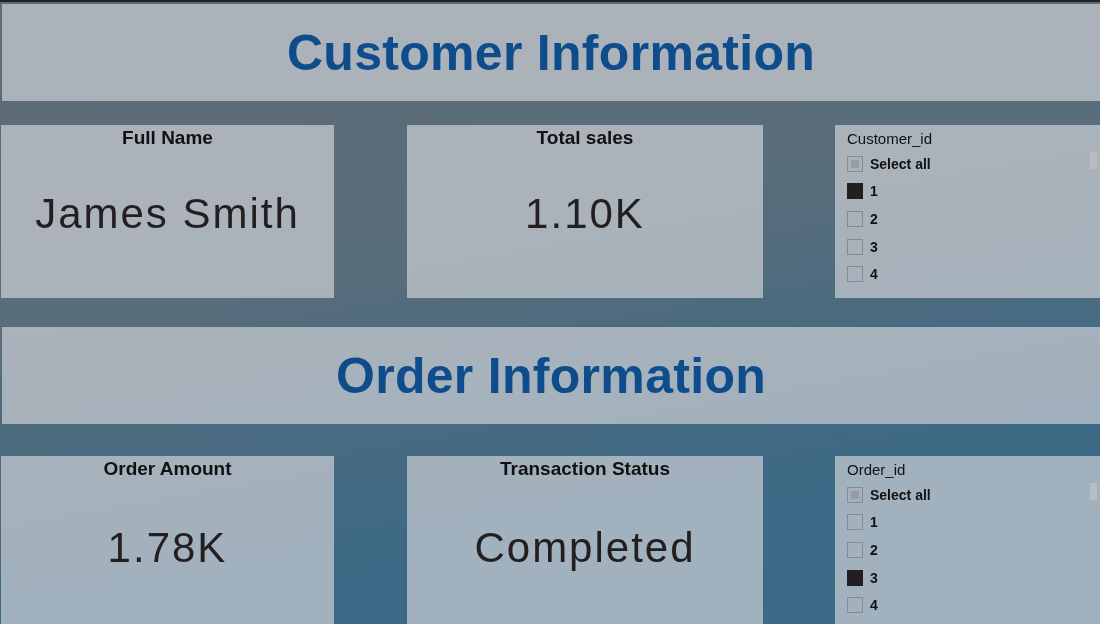 The height and width of the screenshot is (624, 1100). I want to click on scrollbar-thumb, so click(1093, 491).